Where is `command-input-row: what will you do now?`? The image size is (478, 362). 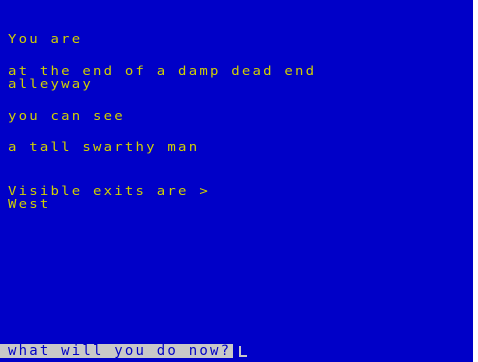 command-input-row: what will you do now? is located at coordinates (124, 351).